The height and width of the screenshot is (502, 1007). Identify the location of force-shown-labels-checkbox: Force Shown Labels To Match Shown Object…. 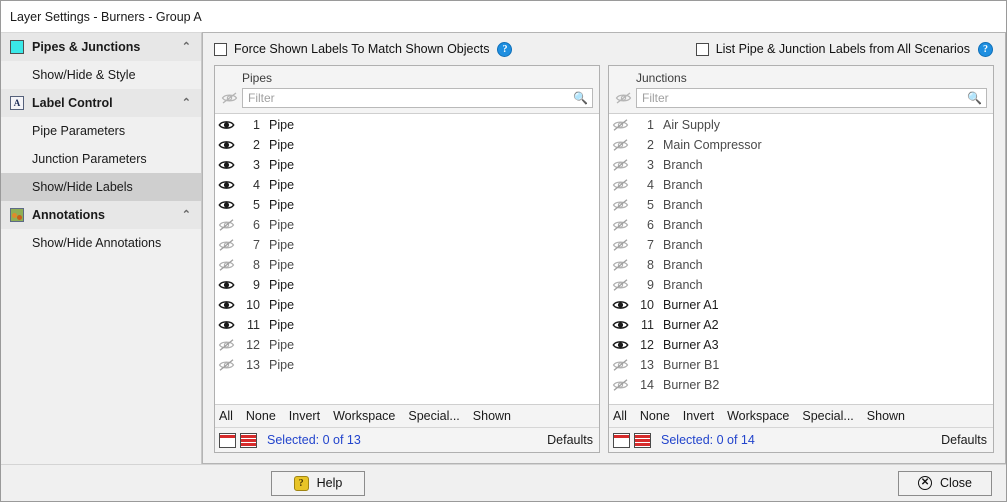
(351, 49).